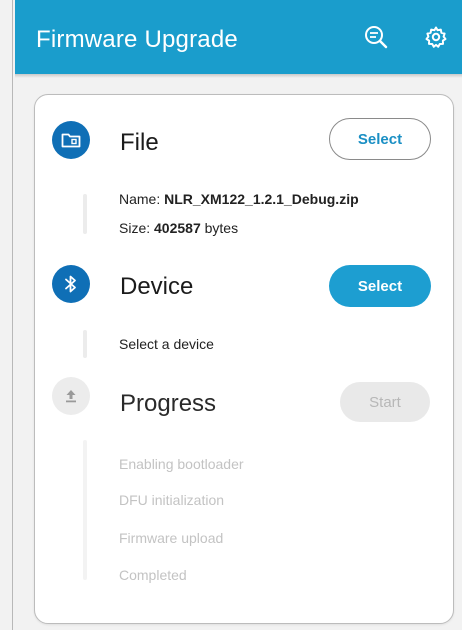 This screenshot has width=462, height=630. I want to click on file-size-unit: bytes, so click(219, 228).